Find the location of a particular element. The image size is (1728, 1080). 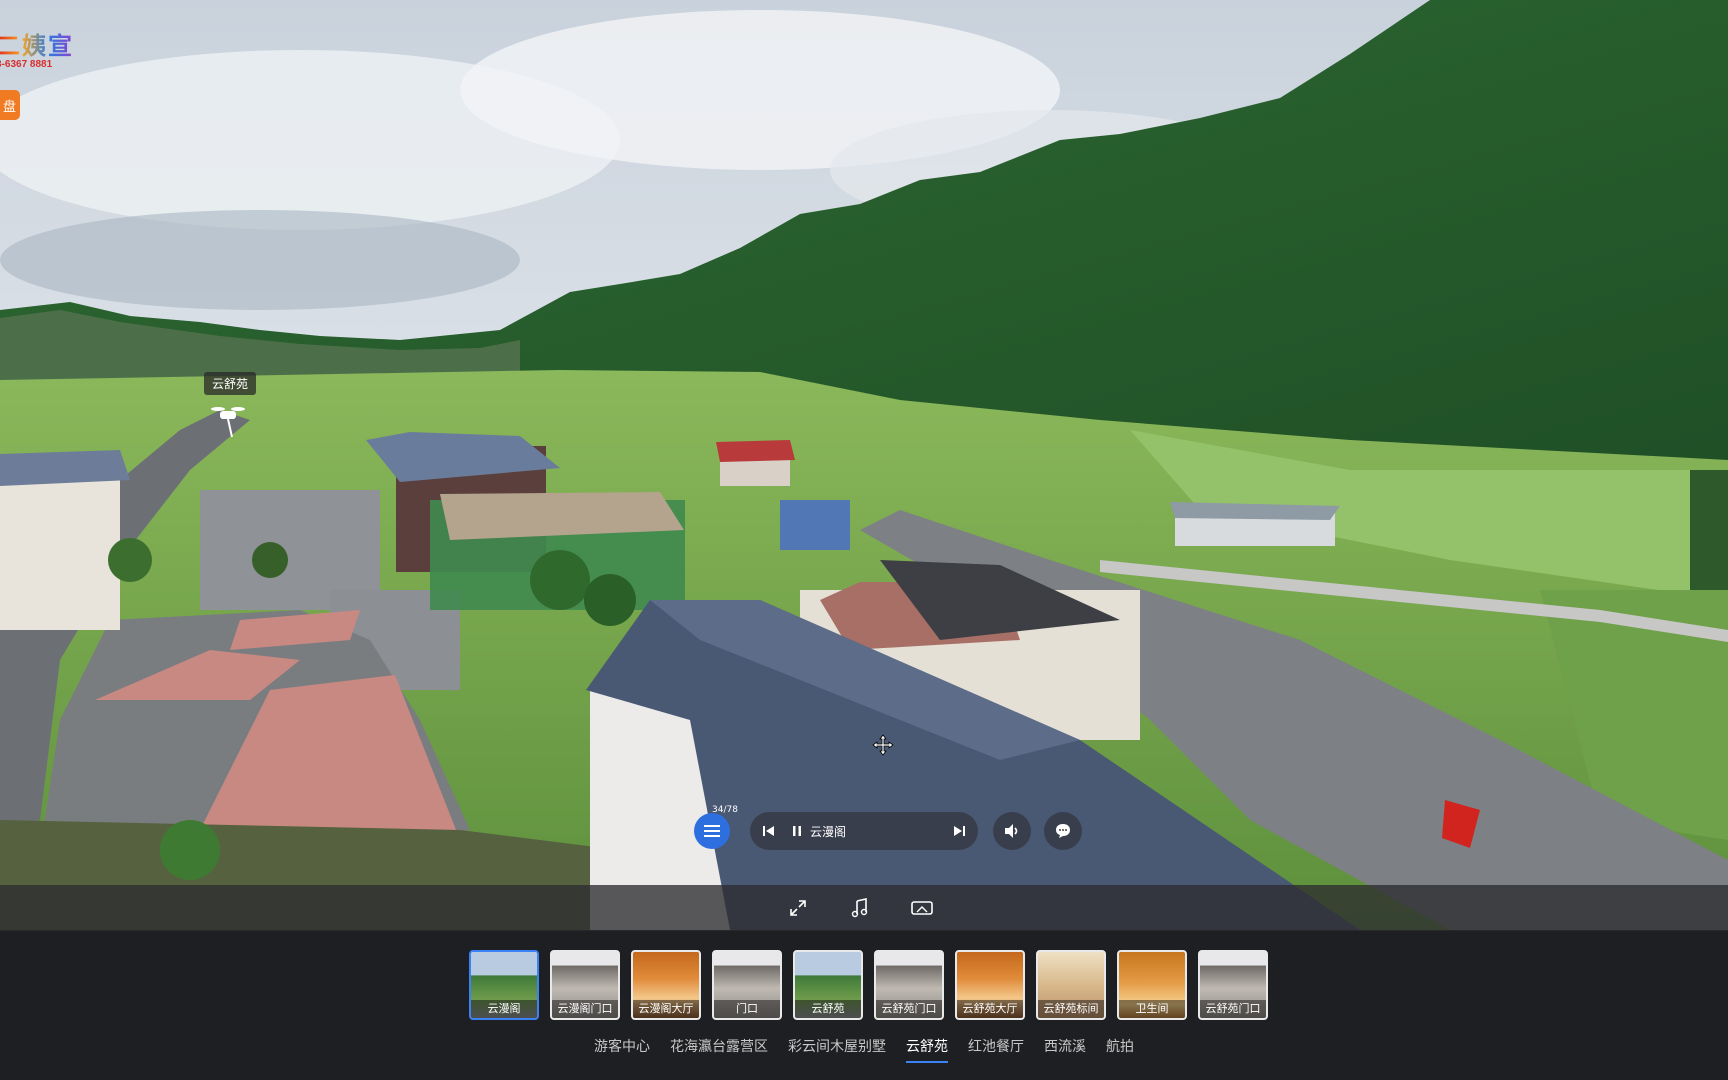

move-cursor-icon is located at coordinates (883, 745).